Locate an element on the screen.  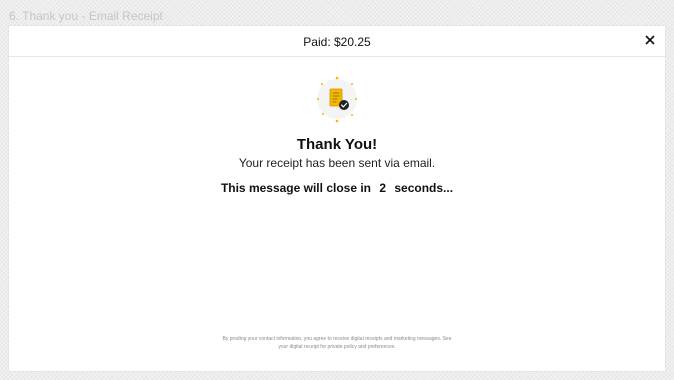
countdown-prefix: This message will close in is located at coordinates (295, 188).